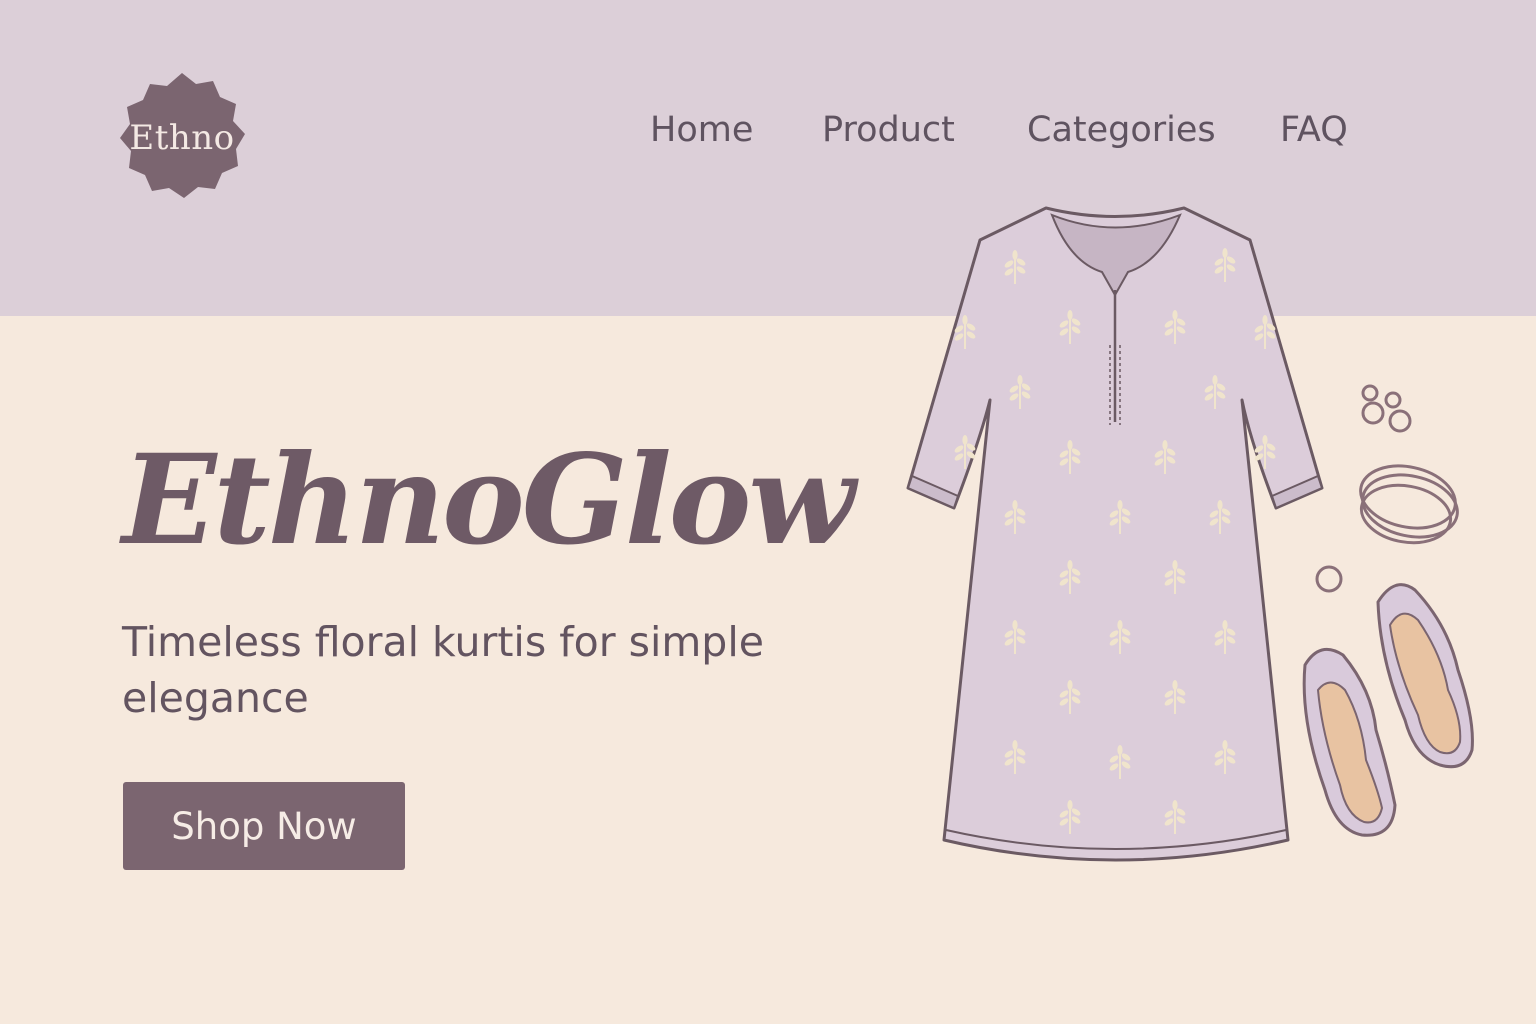 The height and width of the screenshot is (1024, 1536). What do you see at coordinates (1386, 408) in the screenshot?
I see `earrings-icon` at bounding box center [1386, 408].